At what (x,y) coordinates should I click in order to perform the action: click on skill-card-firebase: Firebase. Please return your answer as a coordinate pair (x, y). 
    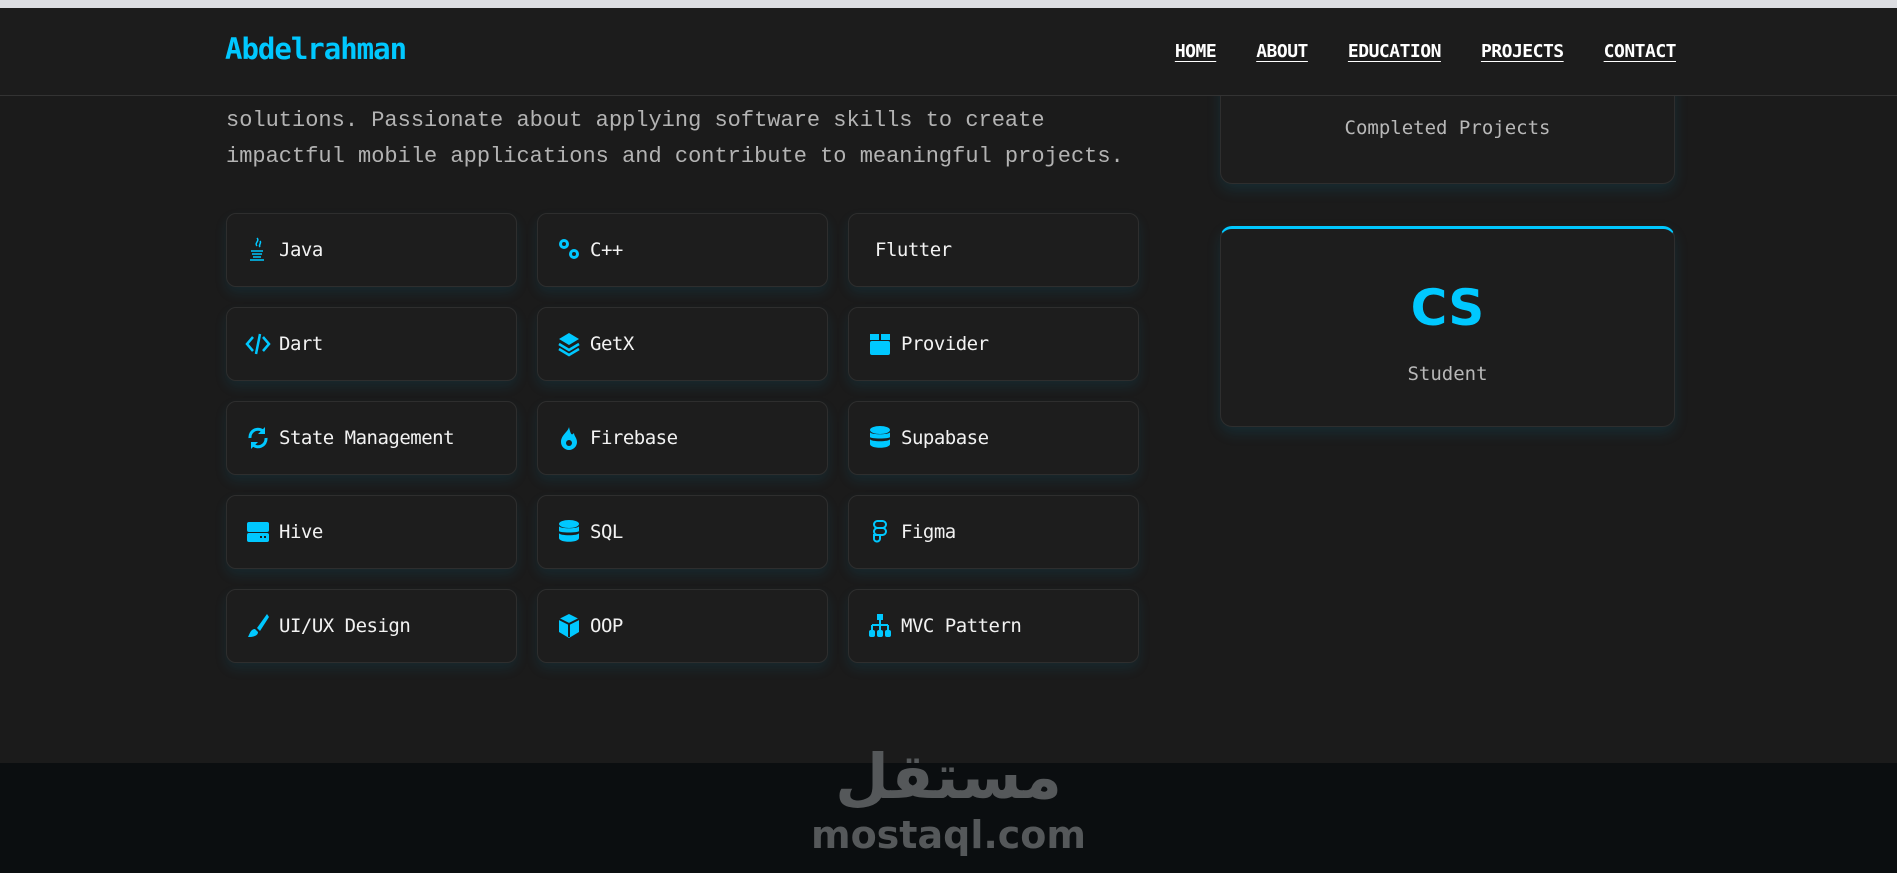
    Looking at the image, I should click on (682, 438).